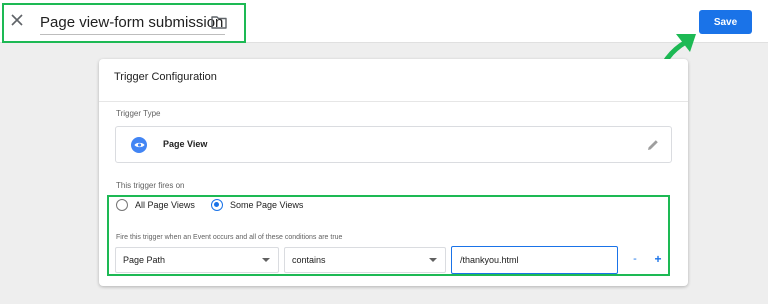 This screenshot has height=304, width=768. What do you see at coordinates (219, 22) in the screenshot?
I see `folder-icon` at bounding box center [219, 22].